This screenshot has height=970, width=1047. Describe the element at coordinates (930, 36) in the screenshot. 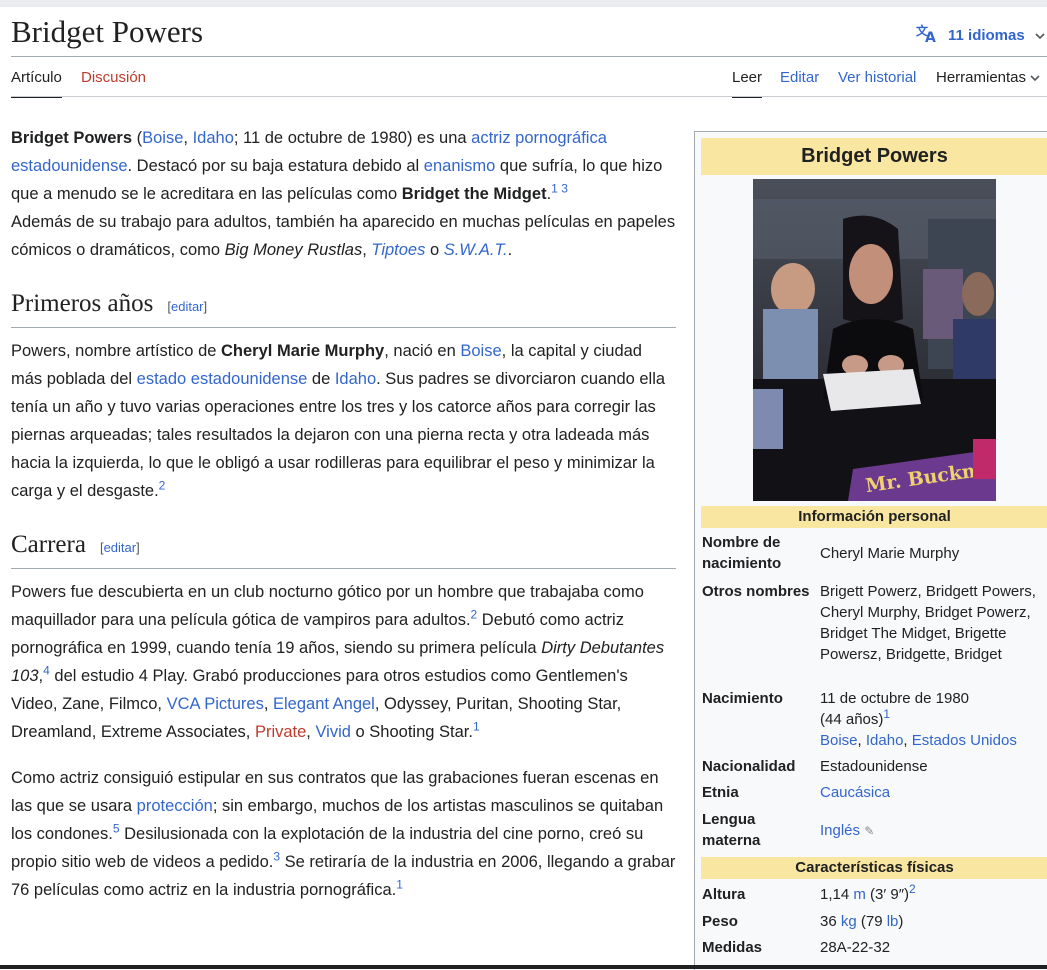

I see `svg-text: A` at that location.